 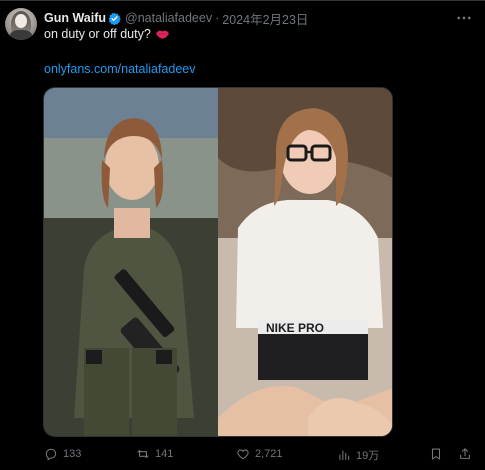 I want to click on verified-badge-icon, so click(x=114, y=18).